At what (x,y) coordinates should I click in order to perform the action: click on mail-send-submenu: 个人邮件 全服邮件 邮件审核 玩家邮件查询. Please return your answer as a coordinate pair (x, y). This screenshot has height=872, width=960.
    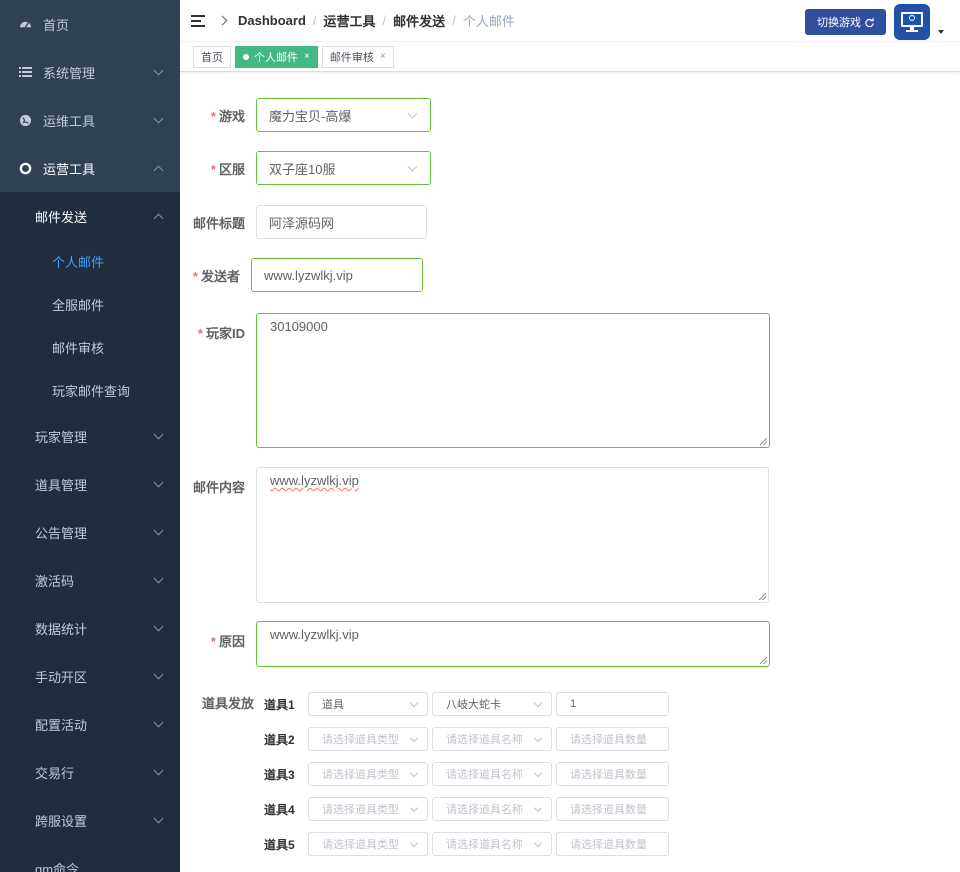
    Looking at the image, I should click on (90, 326).